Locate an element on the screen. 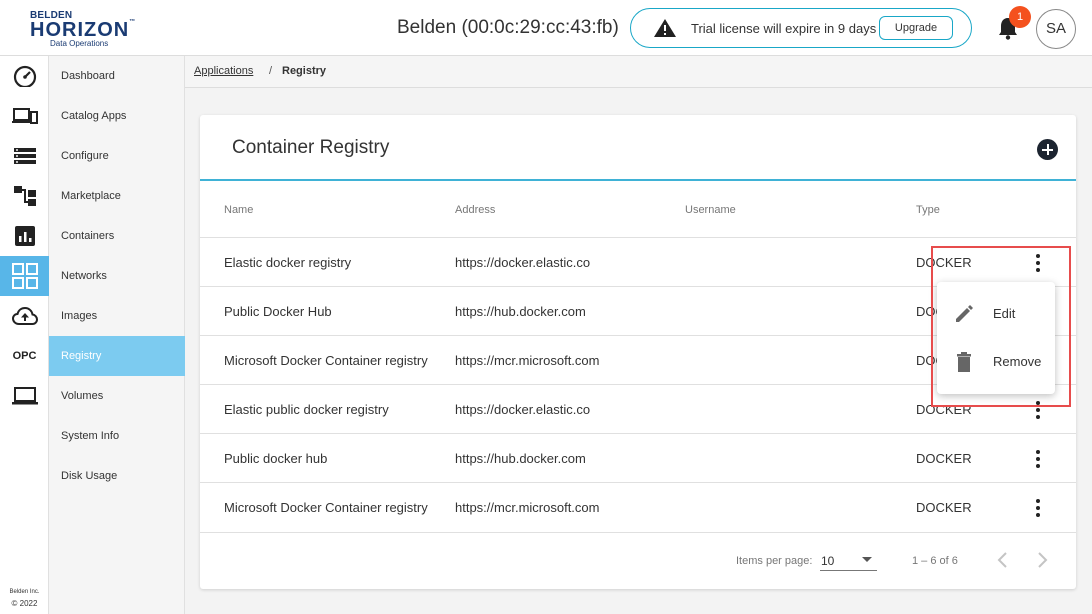  sidebar-item-networks: Networks is located at coordinates (117, 276).